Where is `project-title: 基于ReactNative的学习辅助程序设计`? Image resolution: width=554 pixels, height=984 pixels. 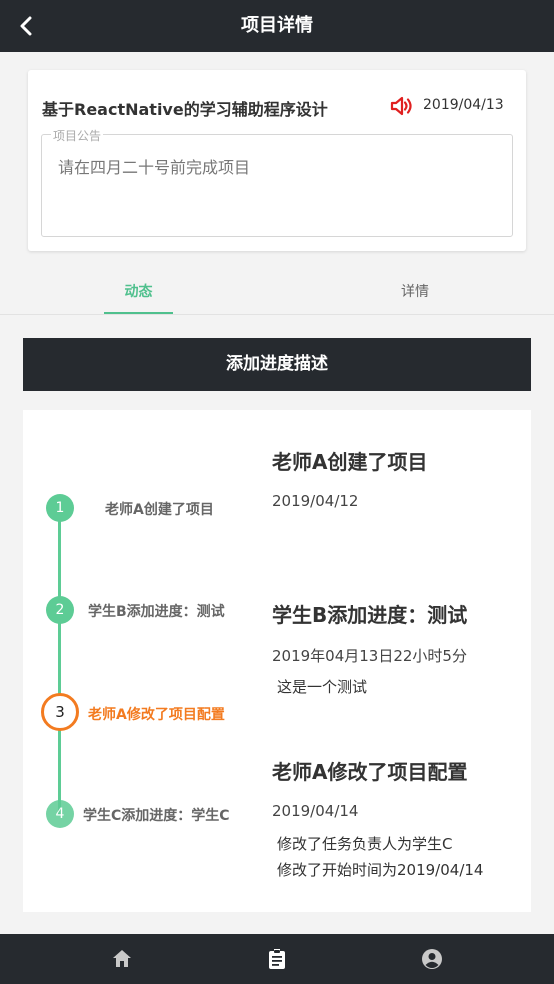
project-title: 基于ReactNative的学习辅助程序设计 is located at coordinates (185, 109).